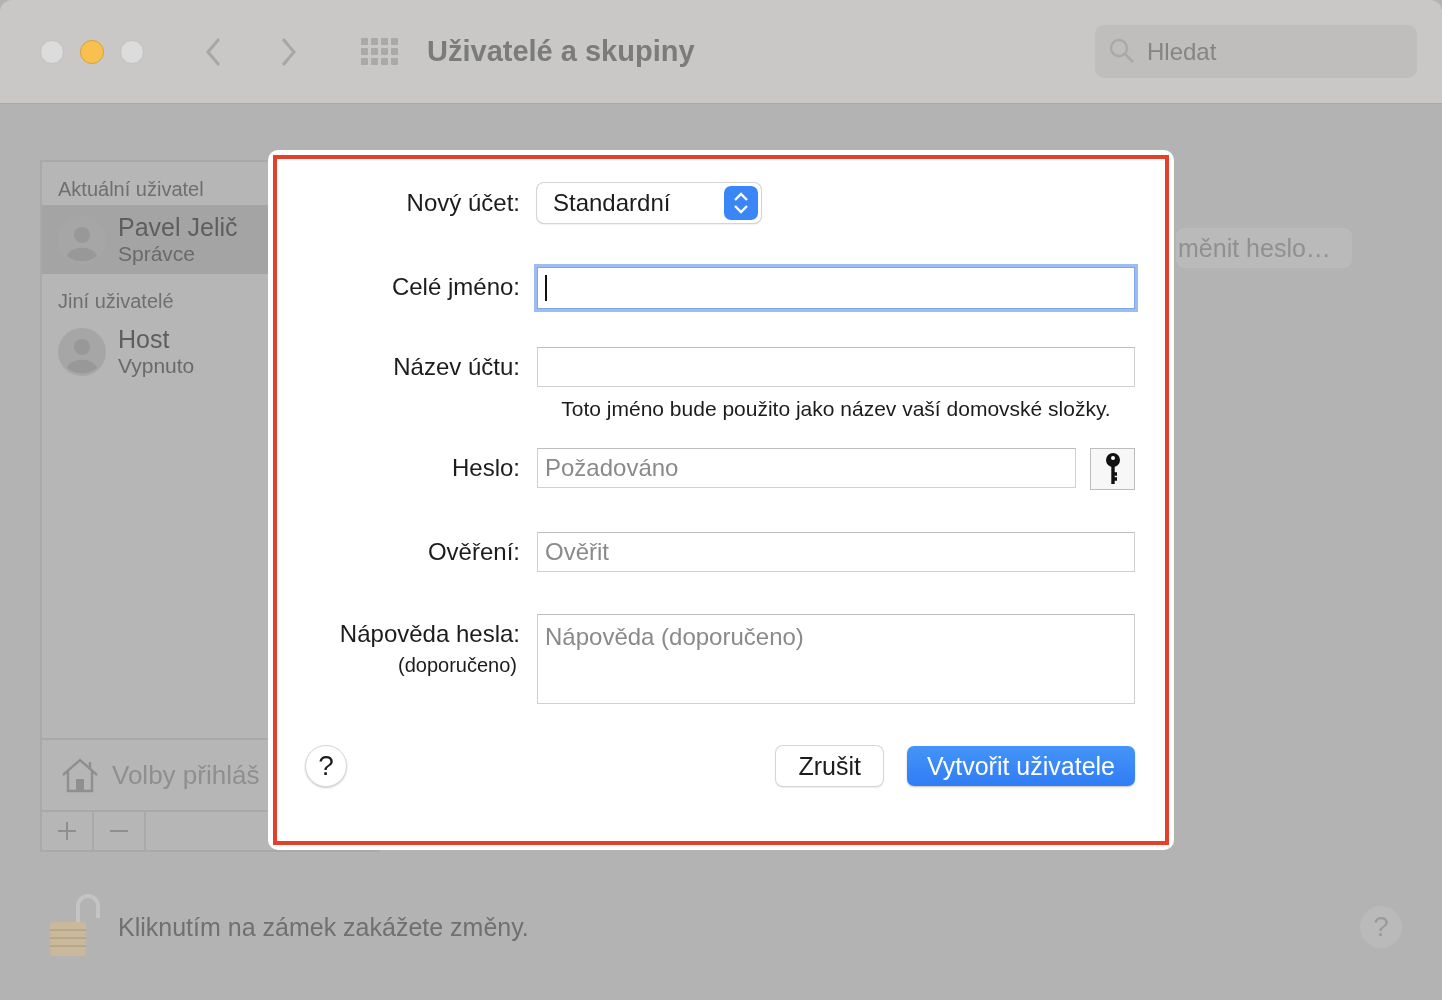 The image size is (1442, 1000). What do you see at coordinates (67, 831) in the screenshot?
I see `plus-icon` at bounding box center [67, 831].